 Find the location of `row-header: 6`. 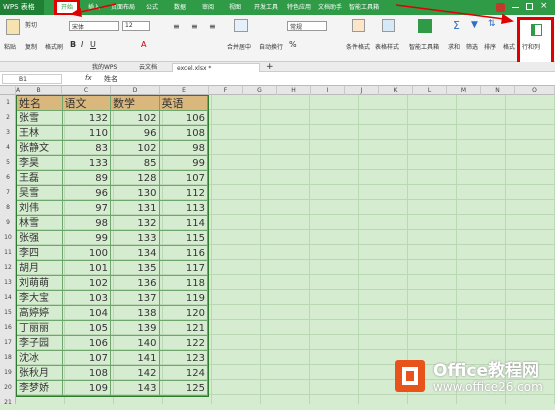

row-header: 6 is located at coordinates (8, 177).